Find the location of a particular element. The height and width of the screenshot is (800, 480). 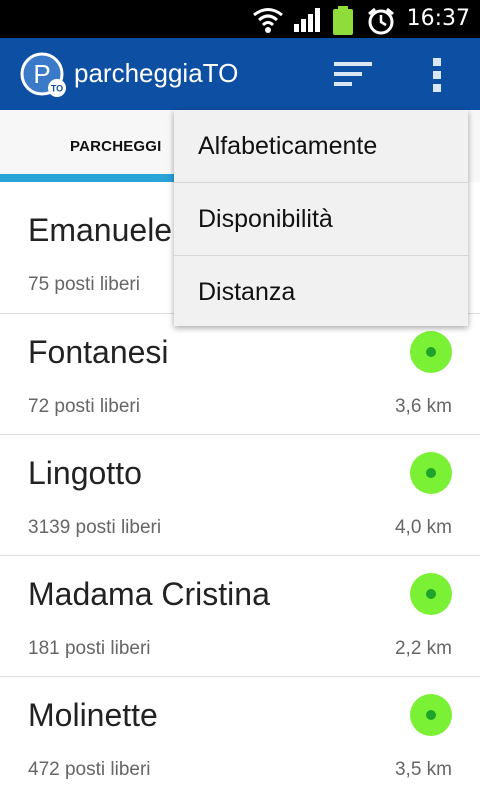

parking-name: Lingotto is located at coordinates (85, 473).